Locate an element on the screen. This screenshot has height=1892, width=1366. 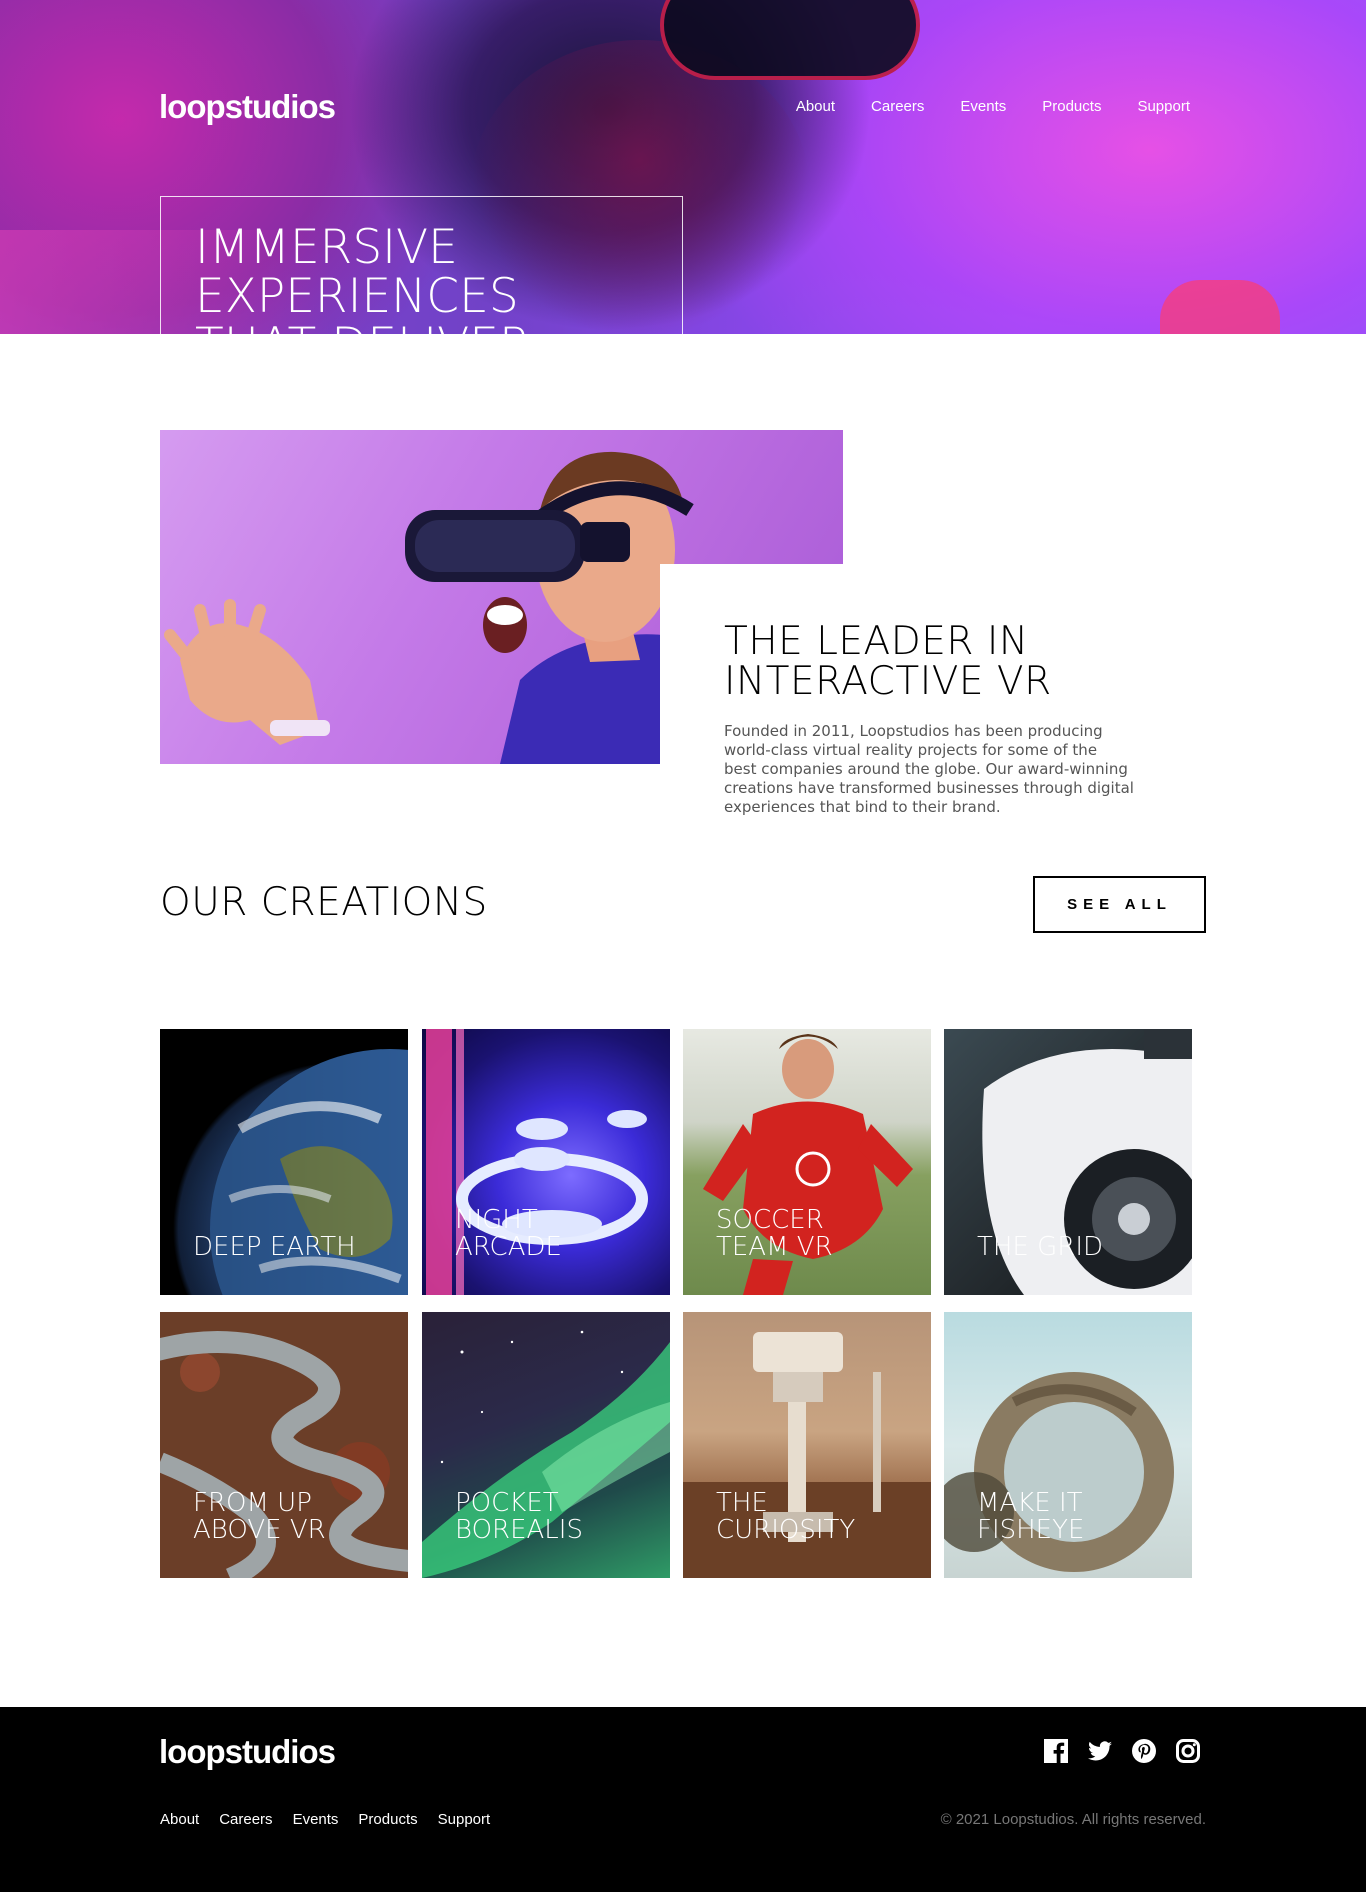
card-title: DEEP EARTH is located at coordinates (274, 1247).